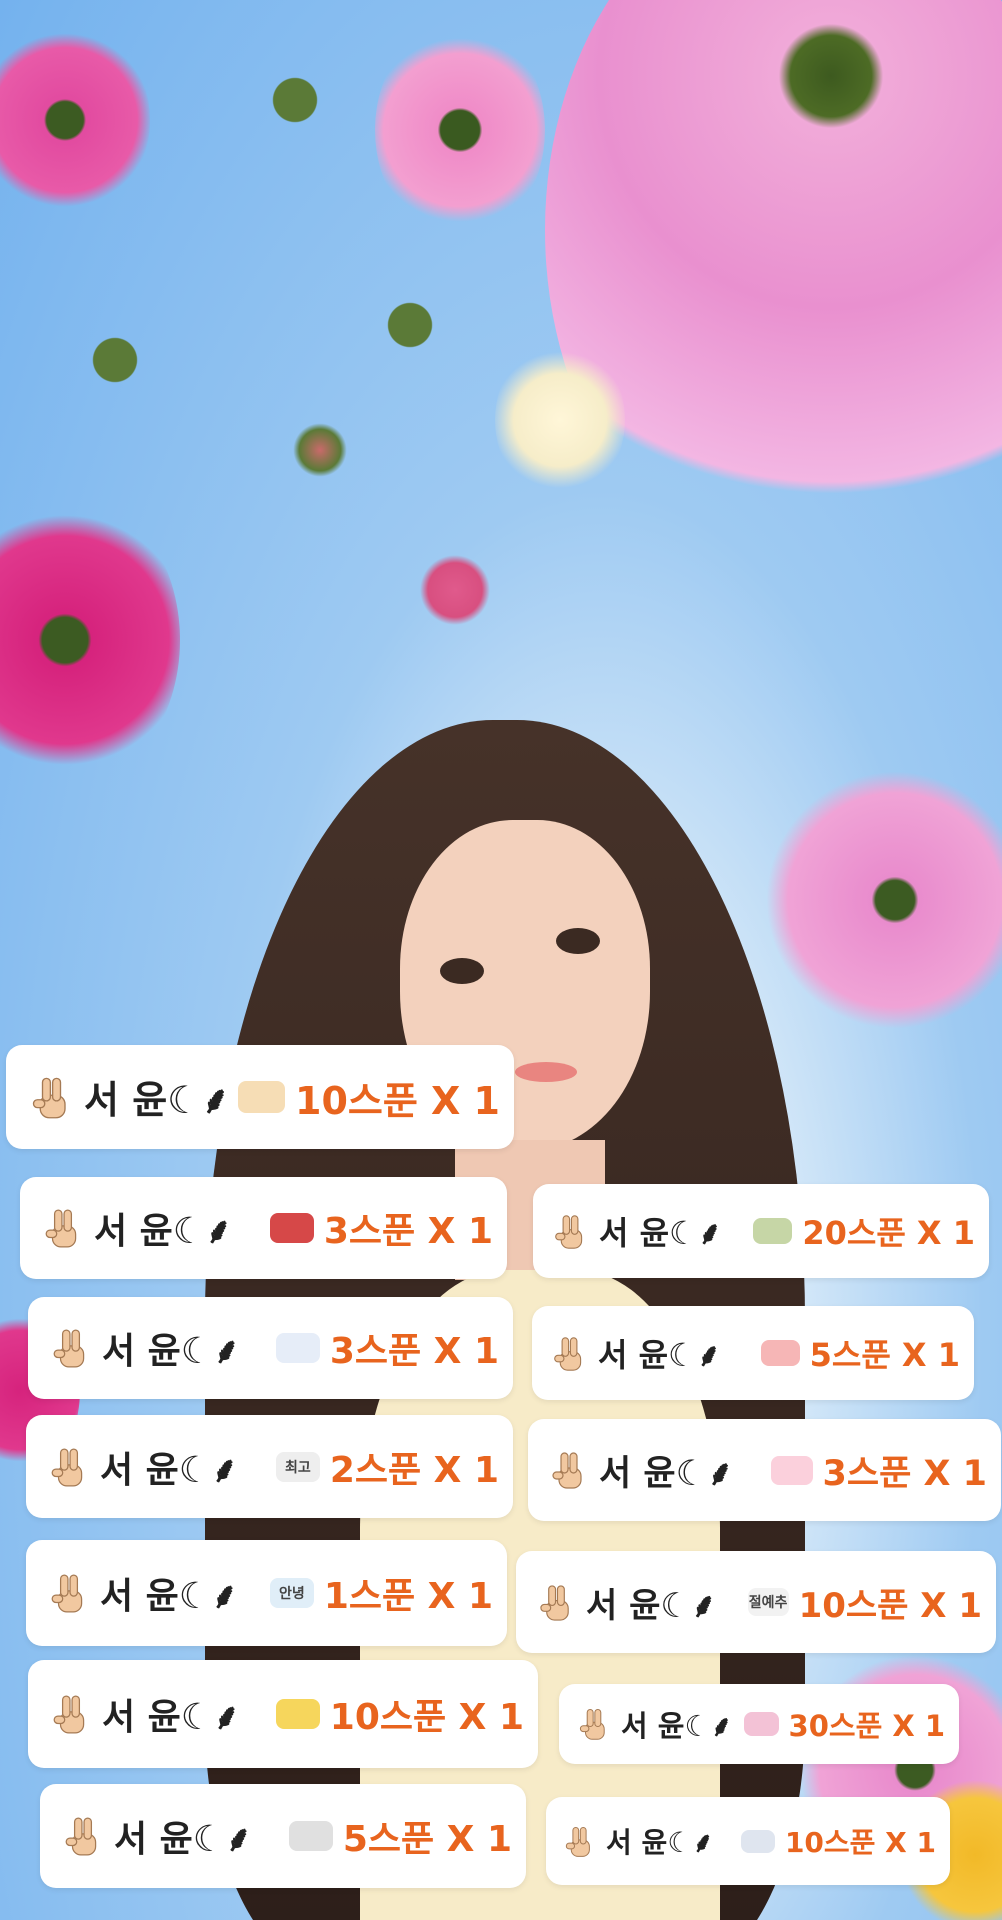  What do you see at coordinates (310, 1836) in the screenshot?
I see `sign-sticker-icon` at bounding box center [310, 1836].